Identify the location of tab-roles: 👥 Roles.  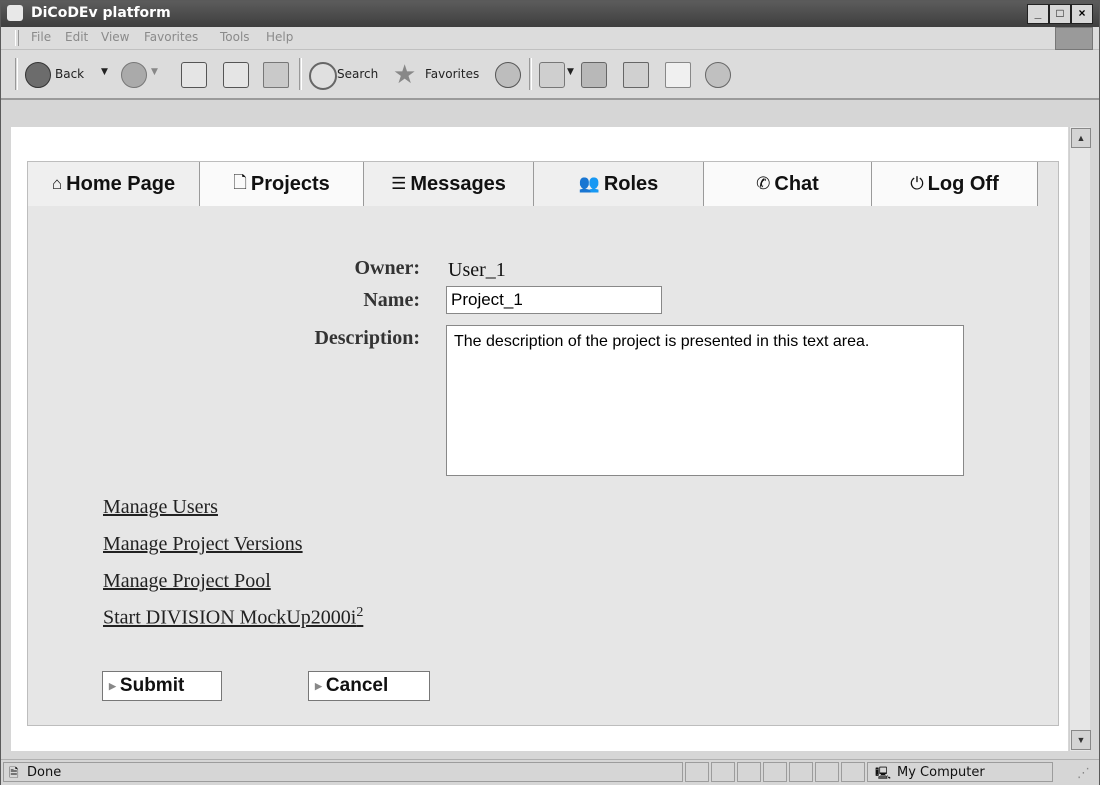
(619, 184).